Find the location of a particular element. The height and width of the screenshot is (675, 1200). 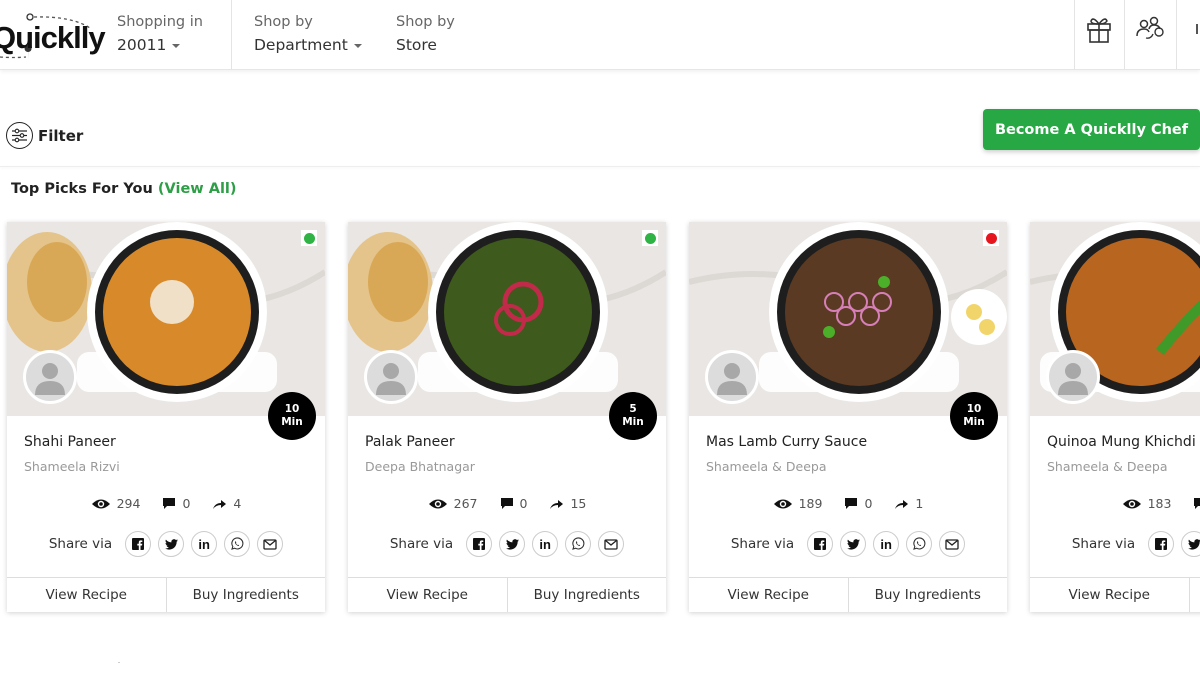

recipe-title: Mas Lamb Curry Sauce is located at coordinates (786, 442).